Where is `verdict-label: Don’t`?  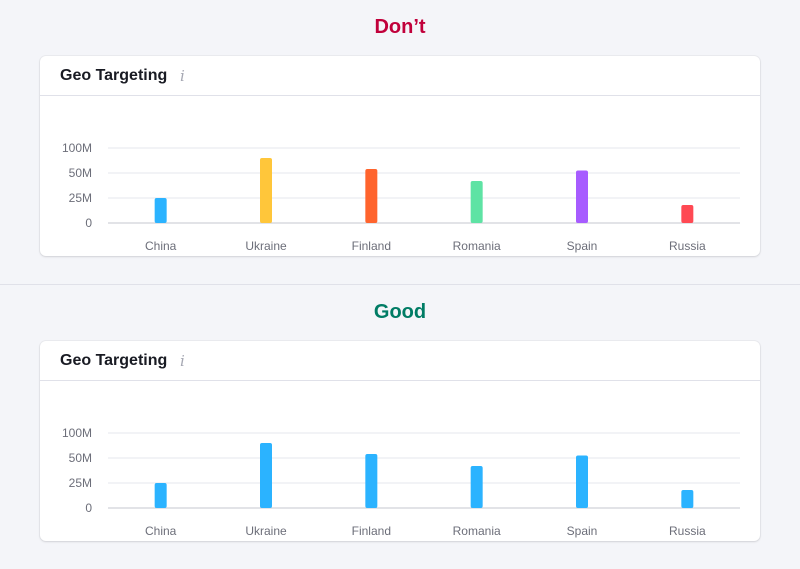 verdict-label: Don’t is located at coordinates (400, 27).